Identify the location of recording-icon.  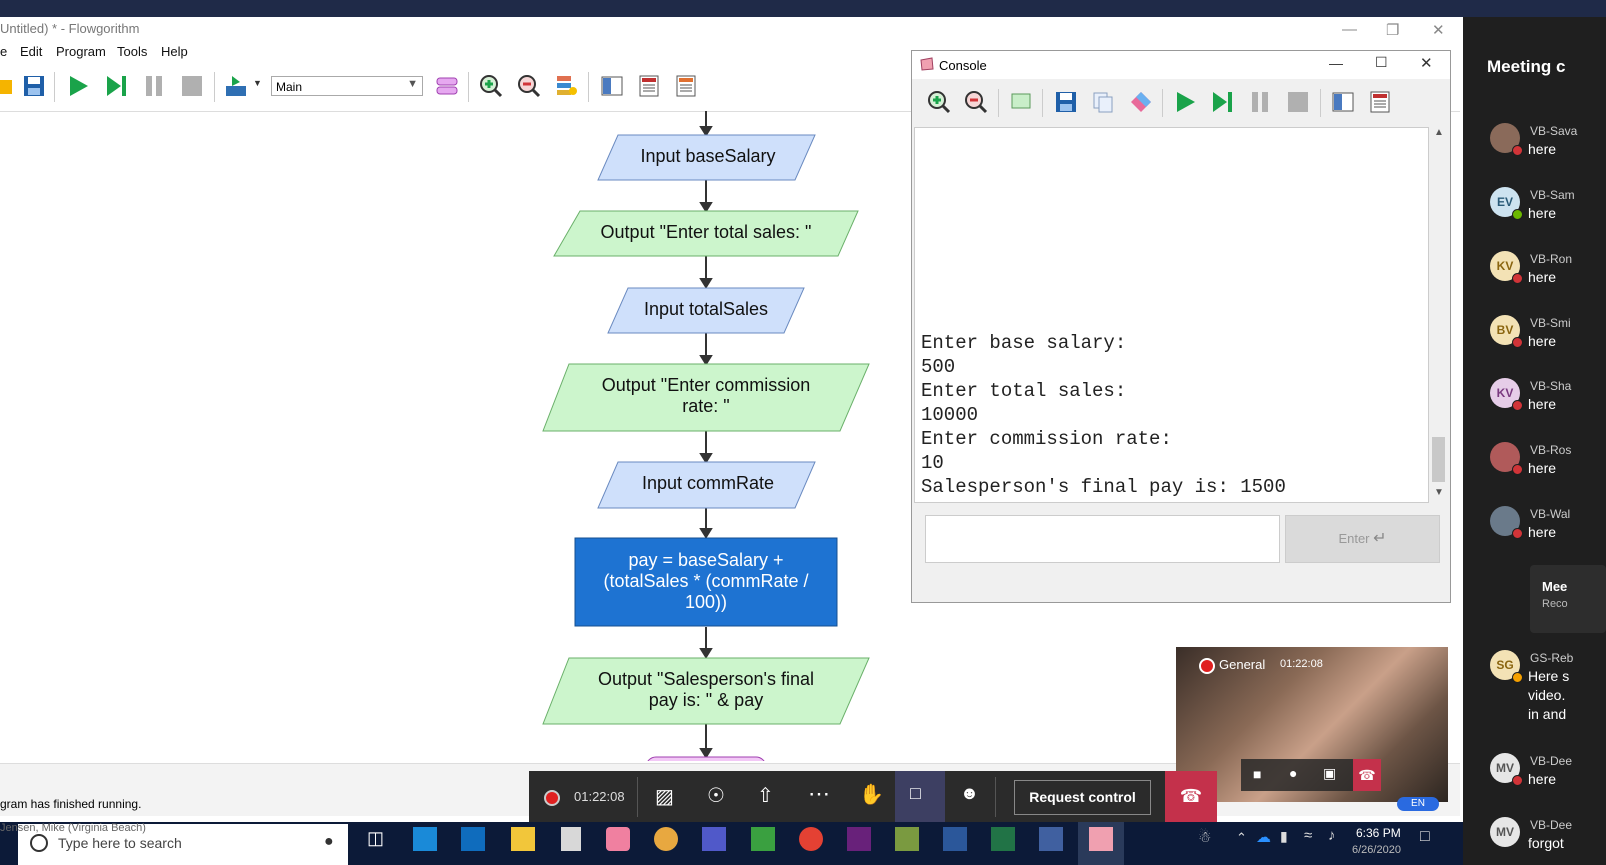
(552, 798).